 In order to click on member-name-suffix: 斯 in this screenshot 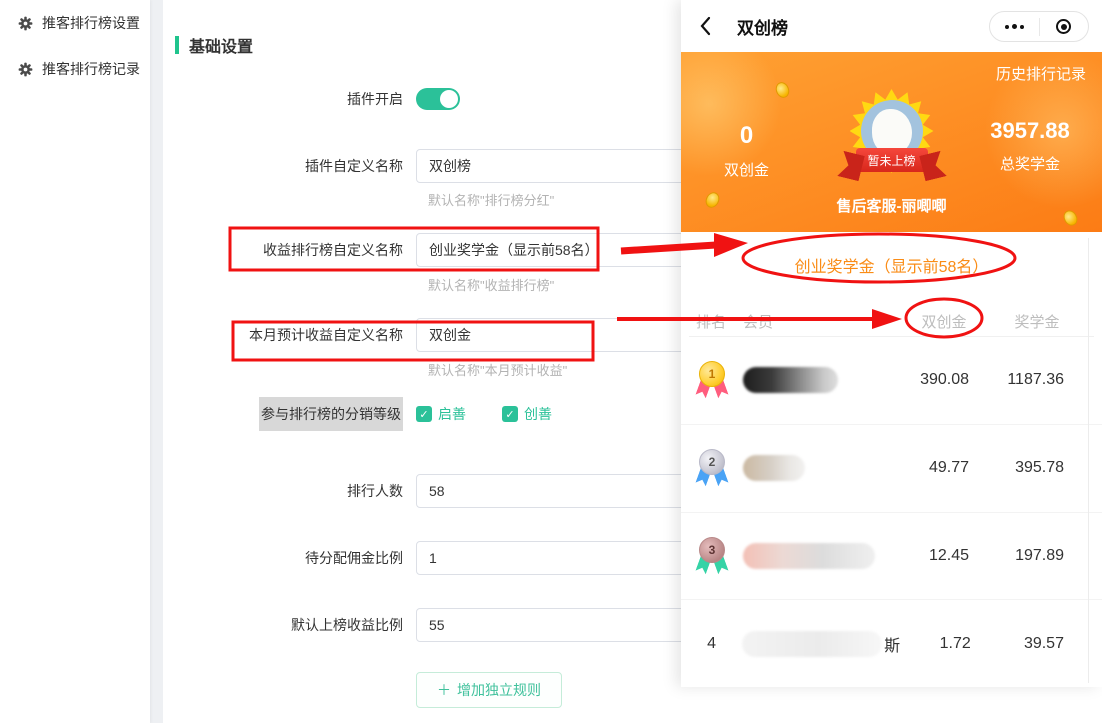, I will do `click(892, 646)`.